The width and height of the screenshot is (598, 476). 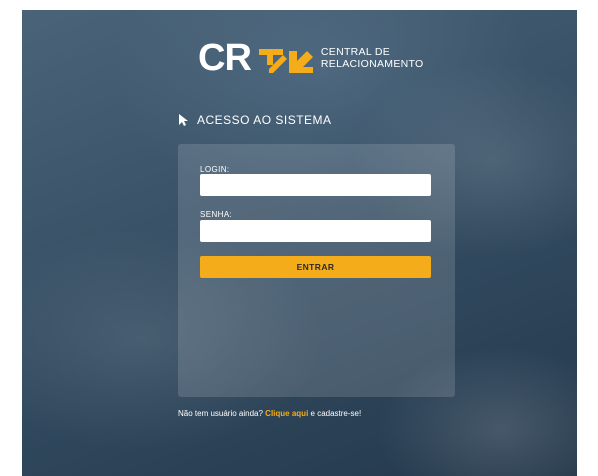 What do you see at coordinates (215, 169) in the screenshot?
I see `login-label: LOGIN:` at bounding box center [215, 169].